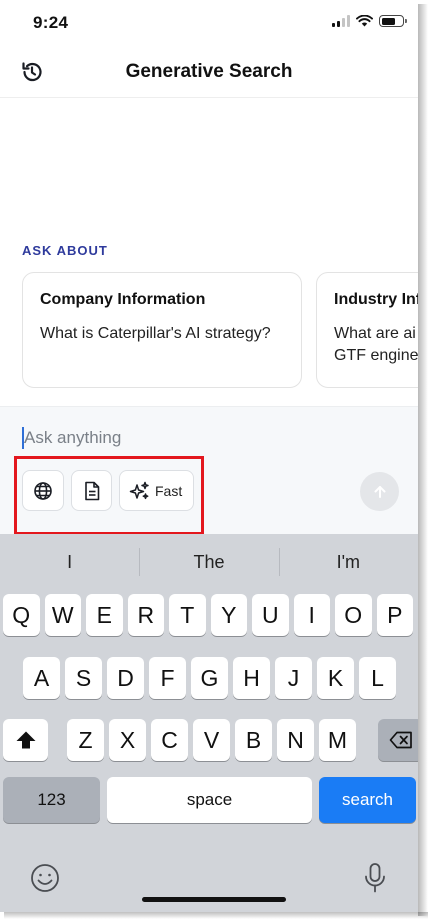  What do you see at coordinates (51, 22) in the screenshot?
I see `status-time: 9:24` at bounding box center [51, 22].